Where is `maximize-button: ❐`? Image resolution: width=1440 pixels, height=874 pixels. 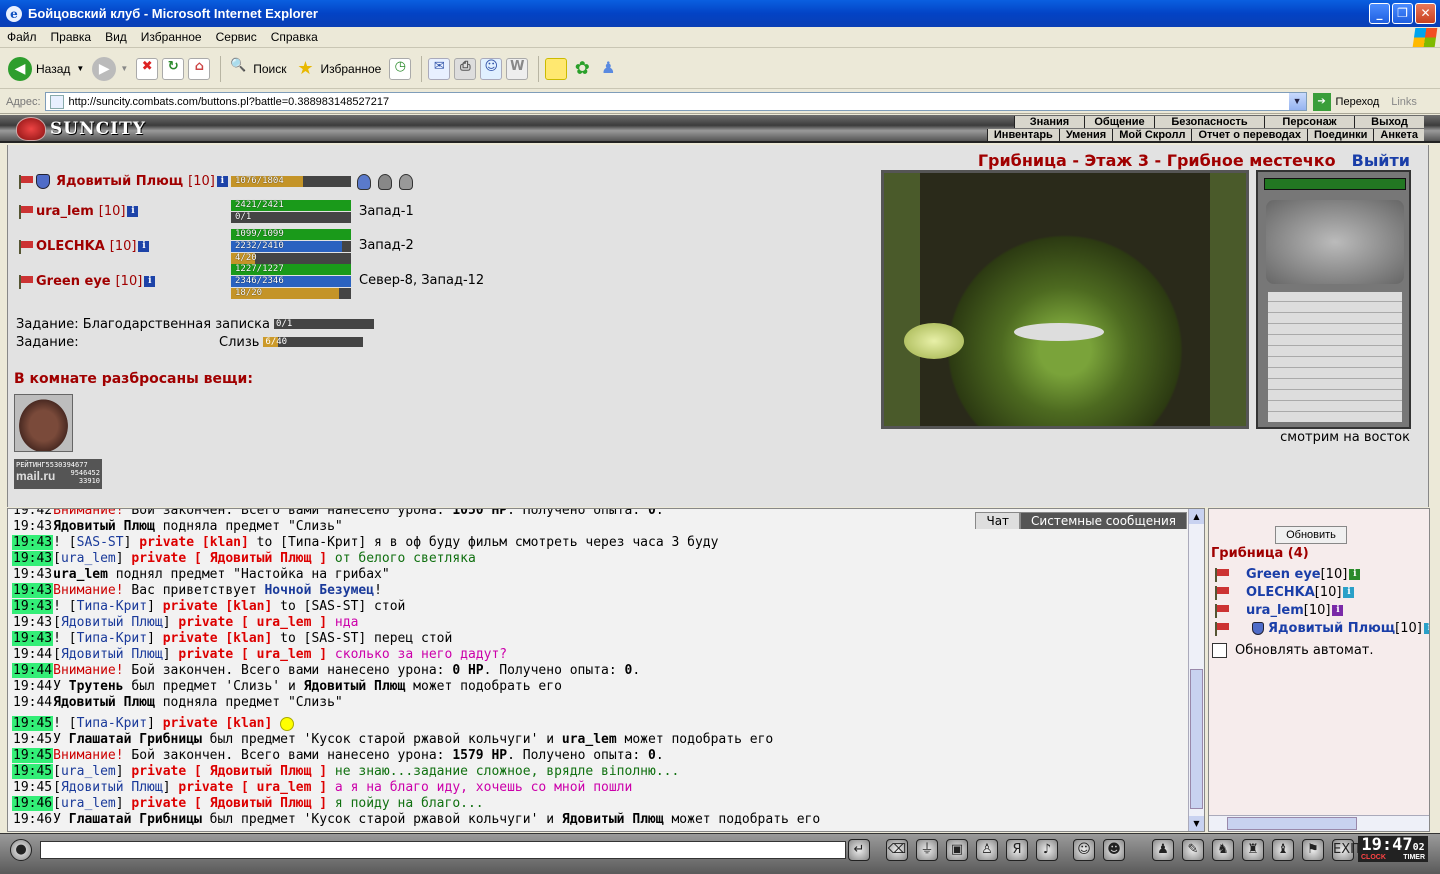
maximize-button: ❐ is located at coordinates (1402, 13).